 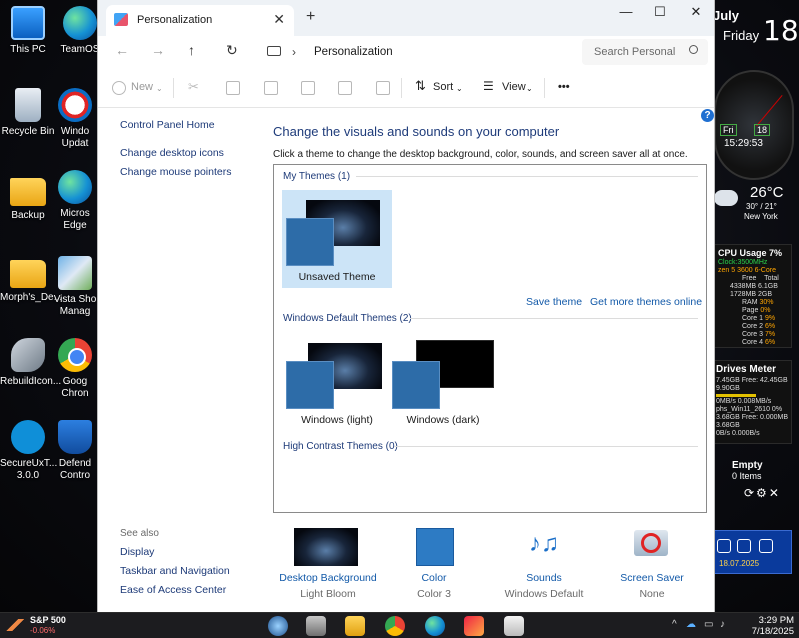 What do you see at coordinates (310, 17) in the screenshot?
I see `new-tab-button: +` at bounding box center [310, 17].